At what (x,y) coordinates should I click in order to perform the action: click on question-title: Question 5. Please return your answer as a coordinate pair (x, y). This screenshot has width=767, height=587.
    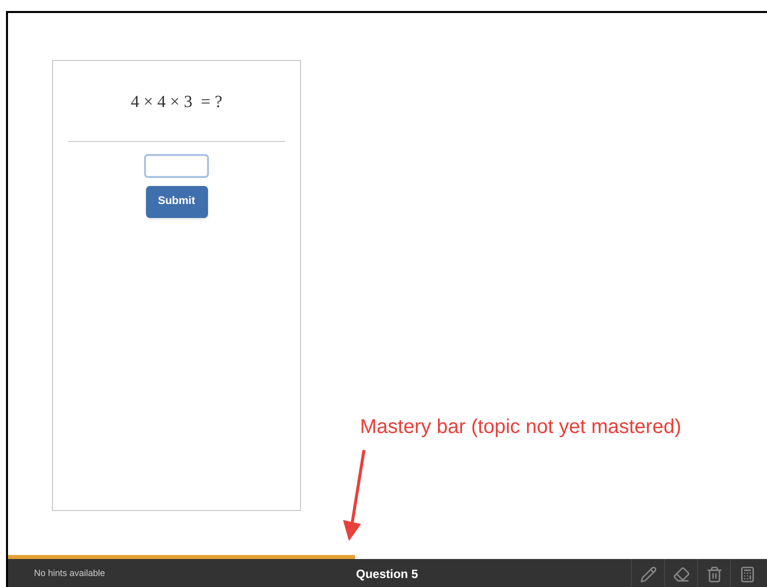
    Looking at the image, I should click on (387, 574).